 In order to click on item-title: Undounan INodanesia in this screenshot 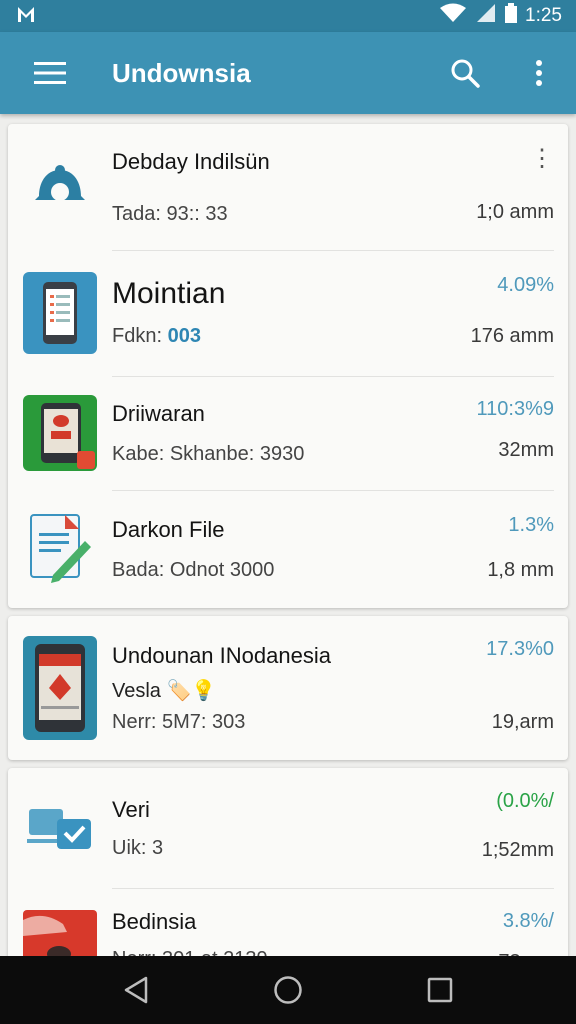, I will do `click(221, 655)`.